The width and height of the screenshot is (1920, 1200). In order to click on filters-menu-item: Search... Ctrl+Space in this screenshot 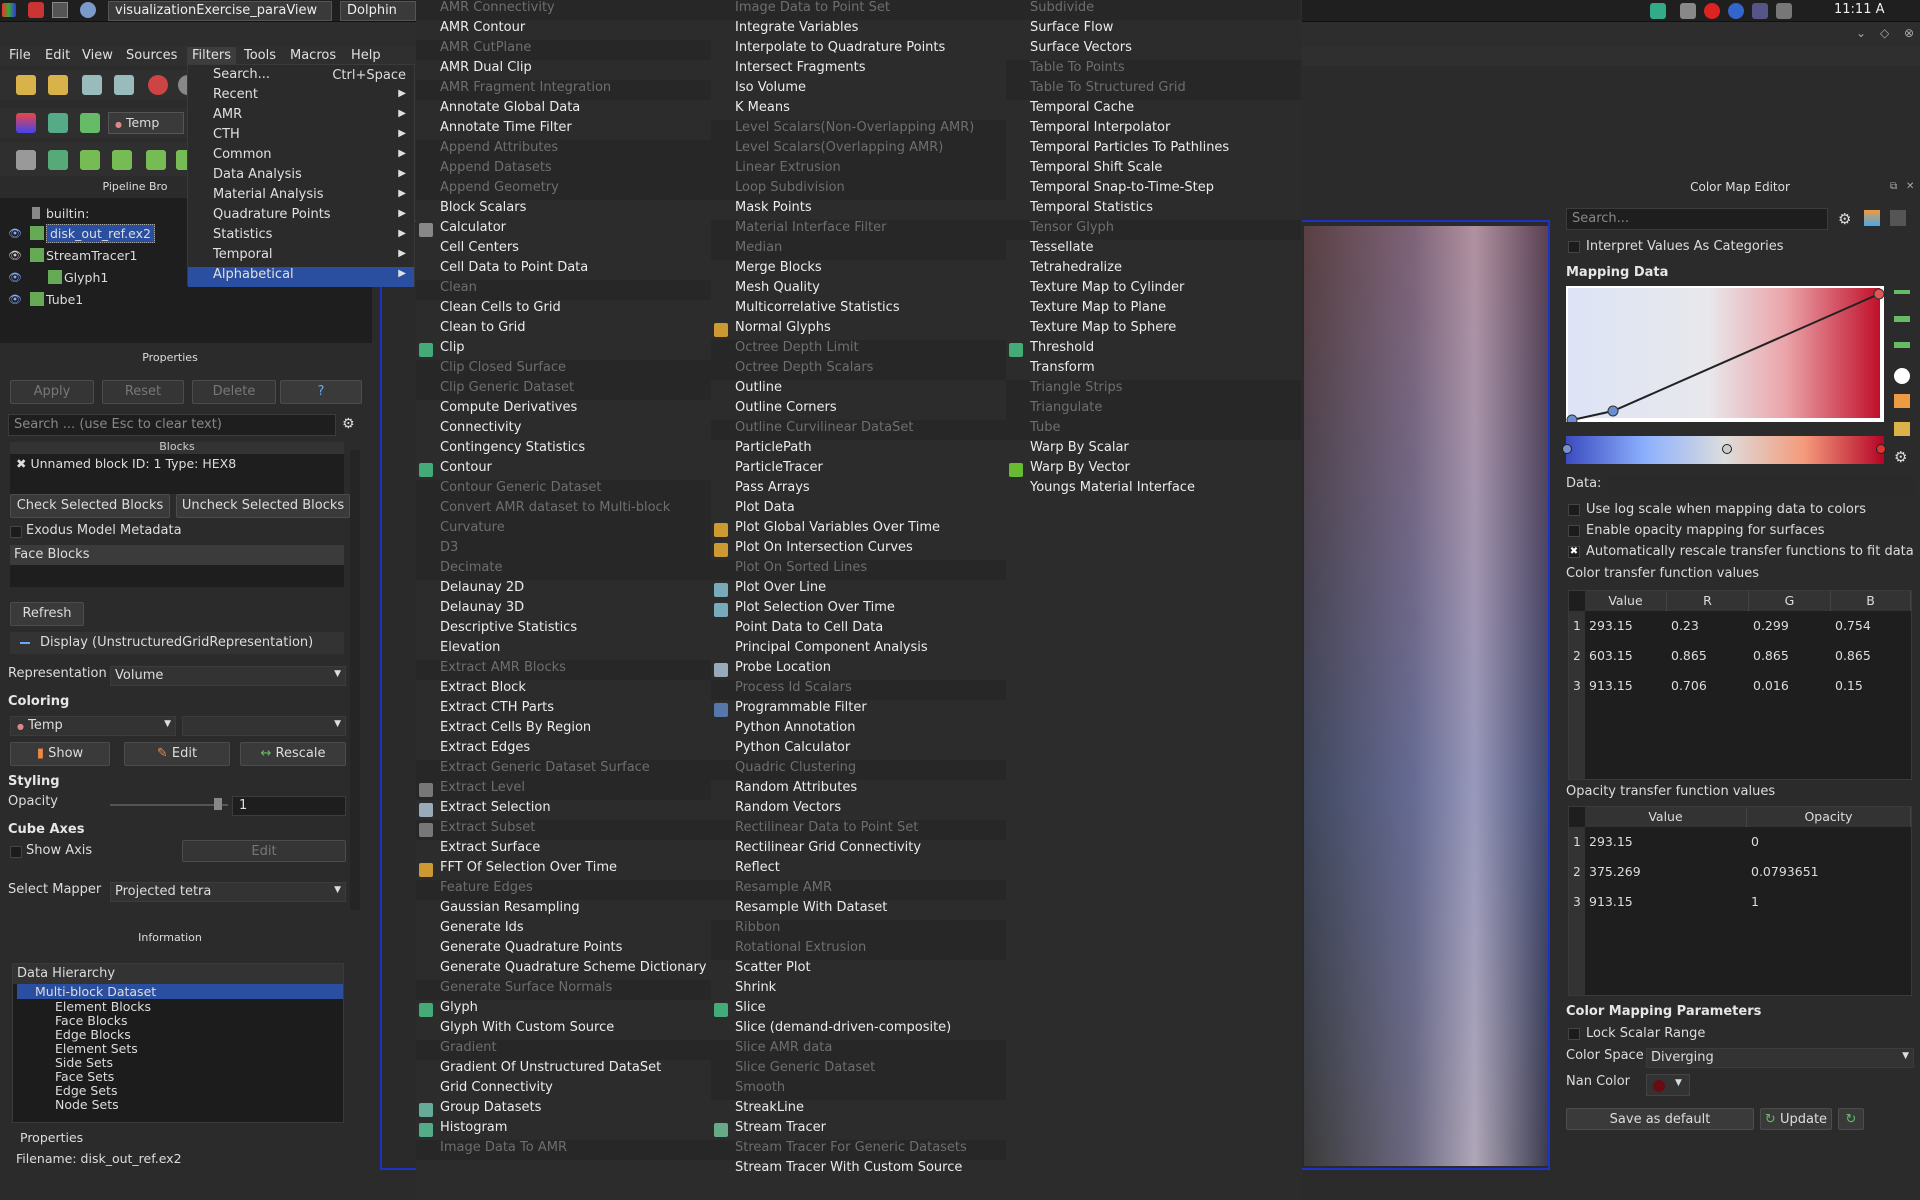, I will do `click(301, 77)`.